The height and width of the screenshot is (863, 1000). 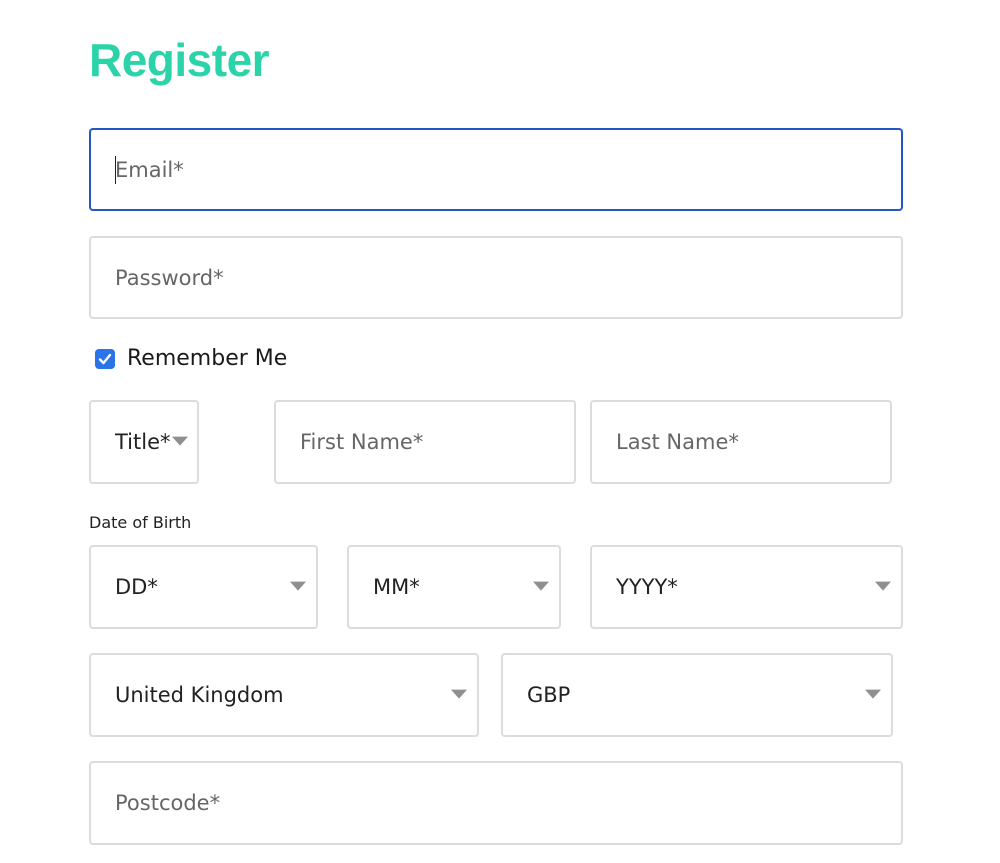 I want to click on country-select: United Kingdom, so click(x=284, y=695).